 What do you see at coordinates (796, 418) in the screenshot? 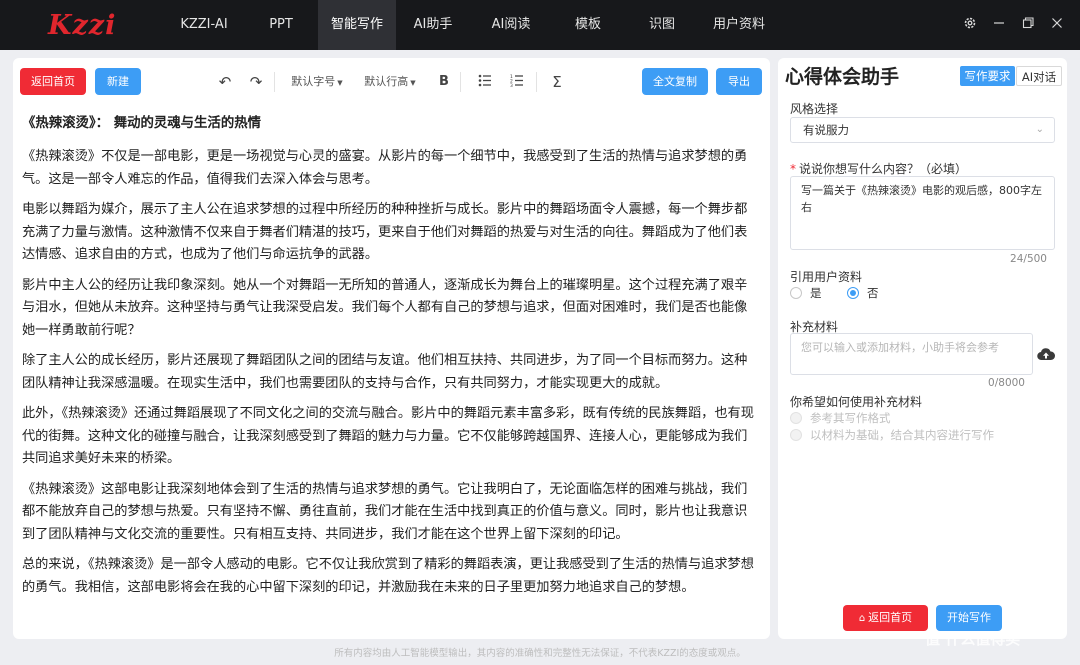
I see `usage-format-radio` at bounding box center [796, 418].